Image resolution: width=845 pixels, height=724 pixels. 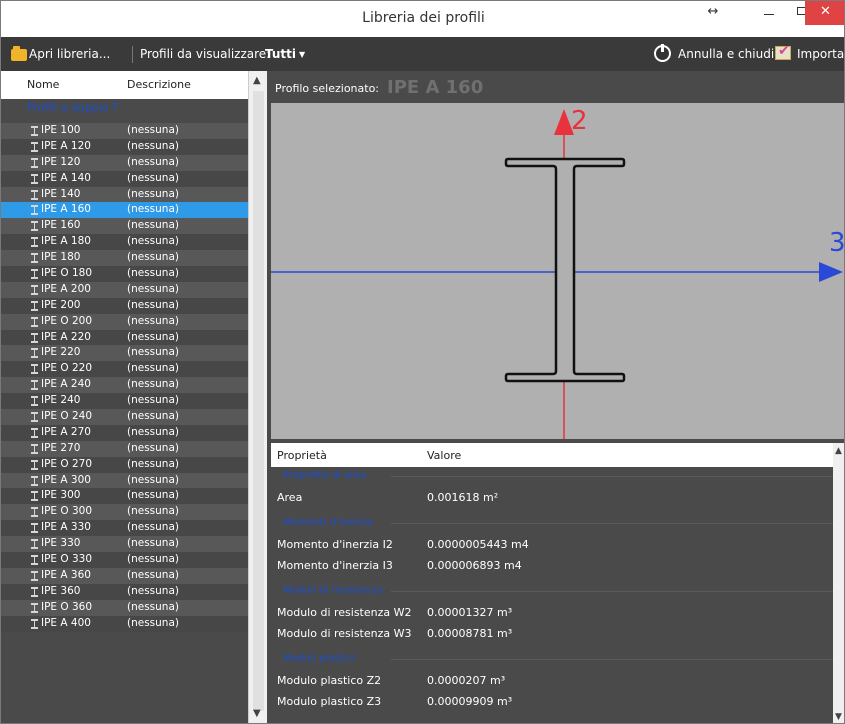 What do you see at coordinates (67, 320) in the screenshot?
I see `profile-name: IPE O 200` at bounding box center [67, 320].